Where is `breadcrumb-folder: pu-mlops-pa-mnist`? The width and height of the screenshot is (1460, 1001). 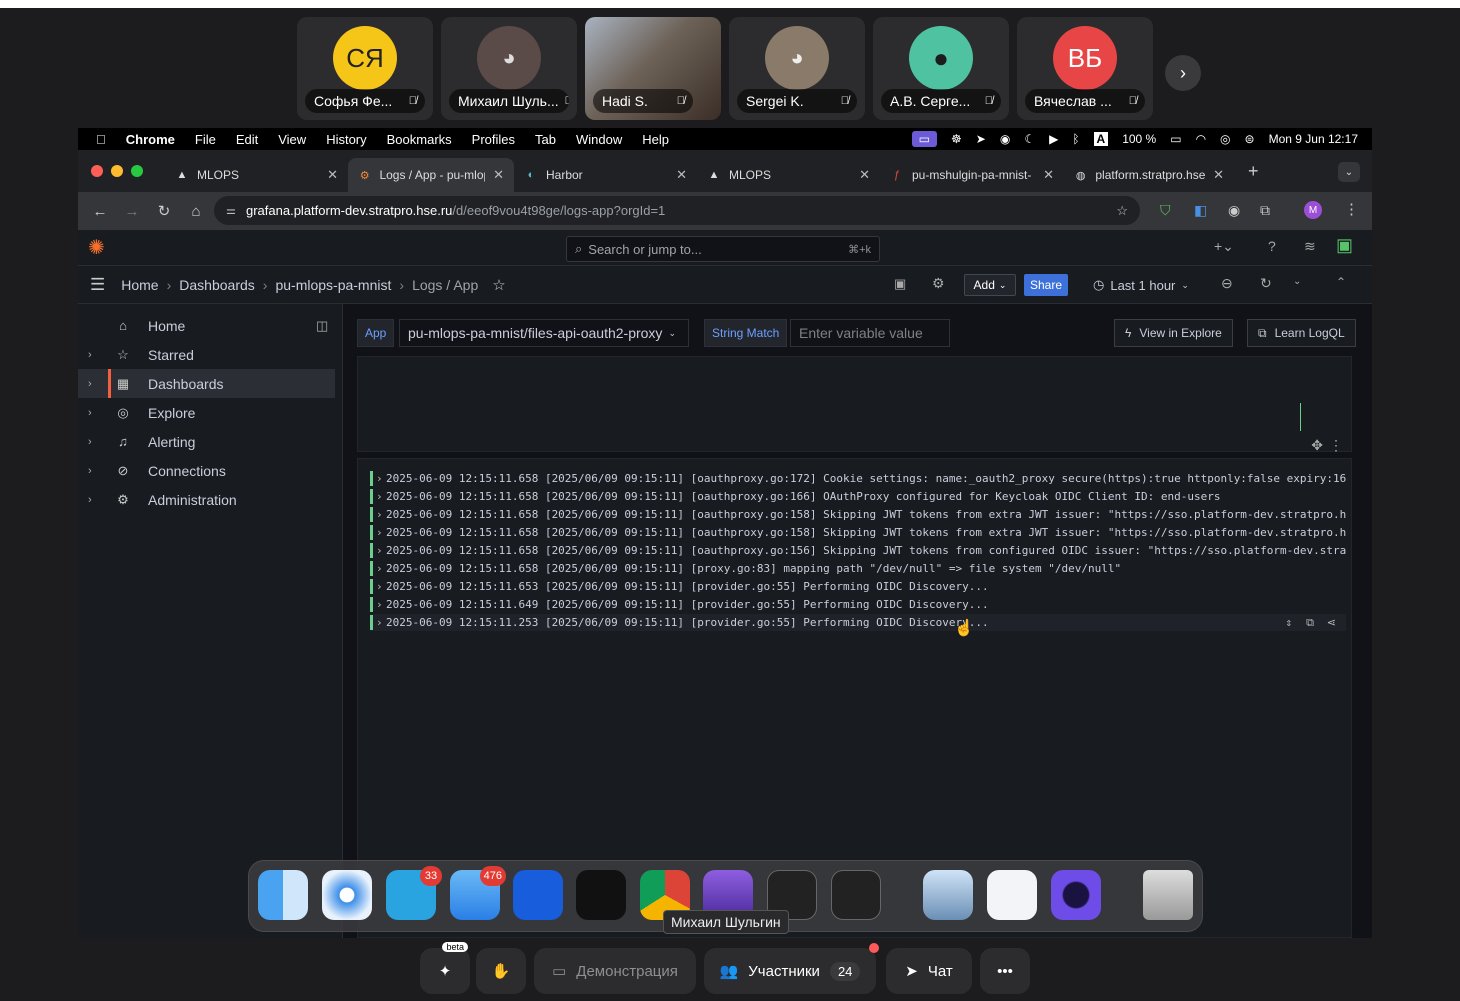
breadcrumb-folder: pu-mlops-pa-mnist is located at coordinates (333, 285).